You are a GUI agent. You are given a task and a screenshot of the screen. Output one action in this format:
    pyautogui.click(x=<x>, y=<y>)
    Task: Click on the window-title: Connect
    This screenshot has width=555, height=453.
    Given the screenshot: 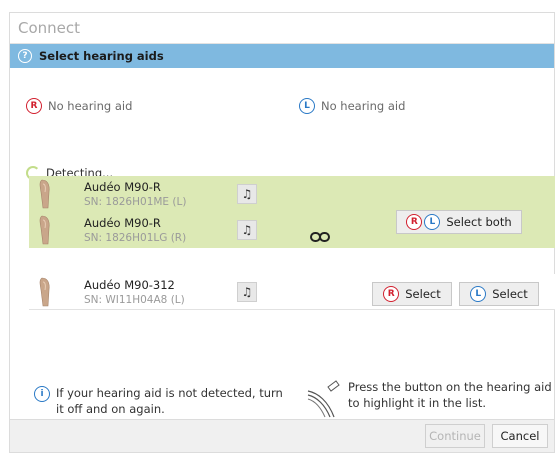 What is the action you would take?
    pyautogui.click(x=282, y=28)
    